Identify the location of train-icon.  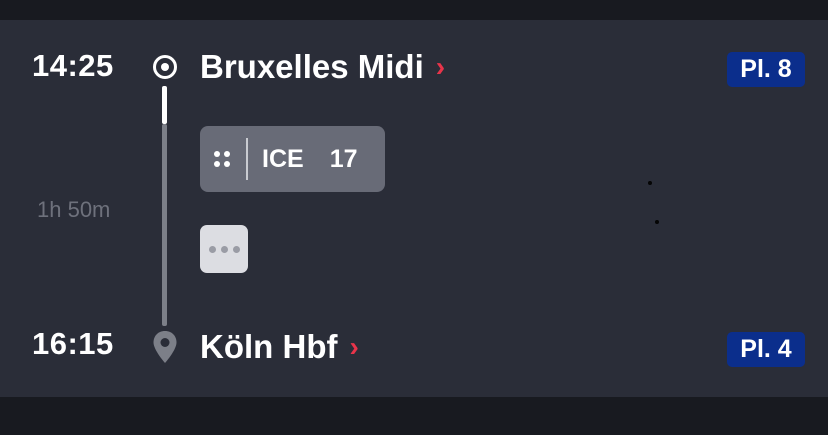
(224, 159).